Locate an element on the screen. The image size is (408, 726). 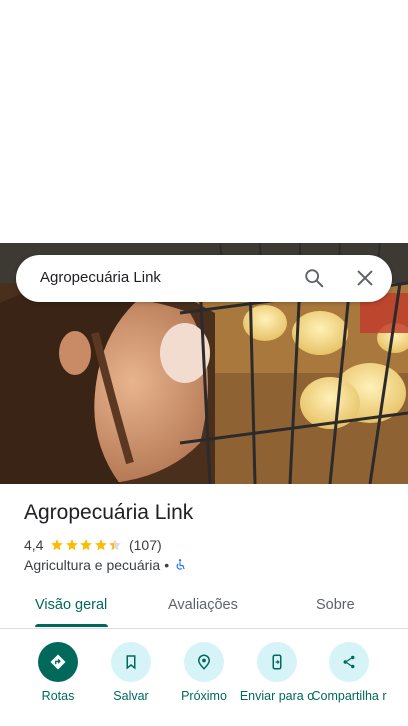
category-row: Agricultura e pecuária • is located at coordinates (105, 565).